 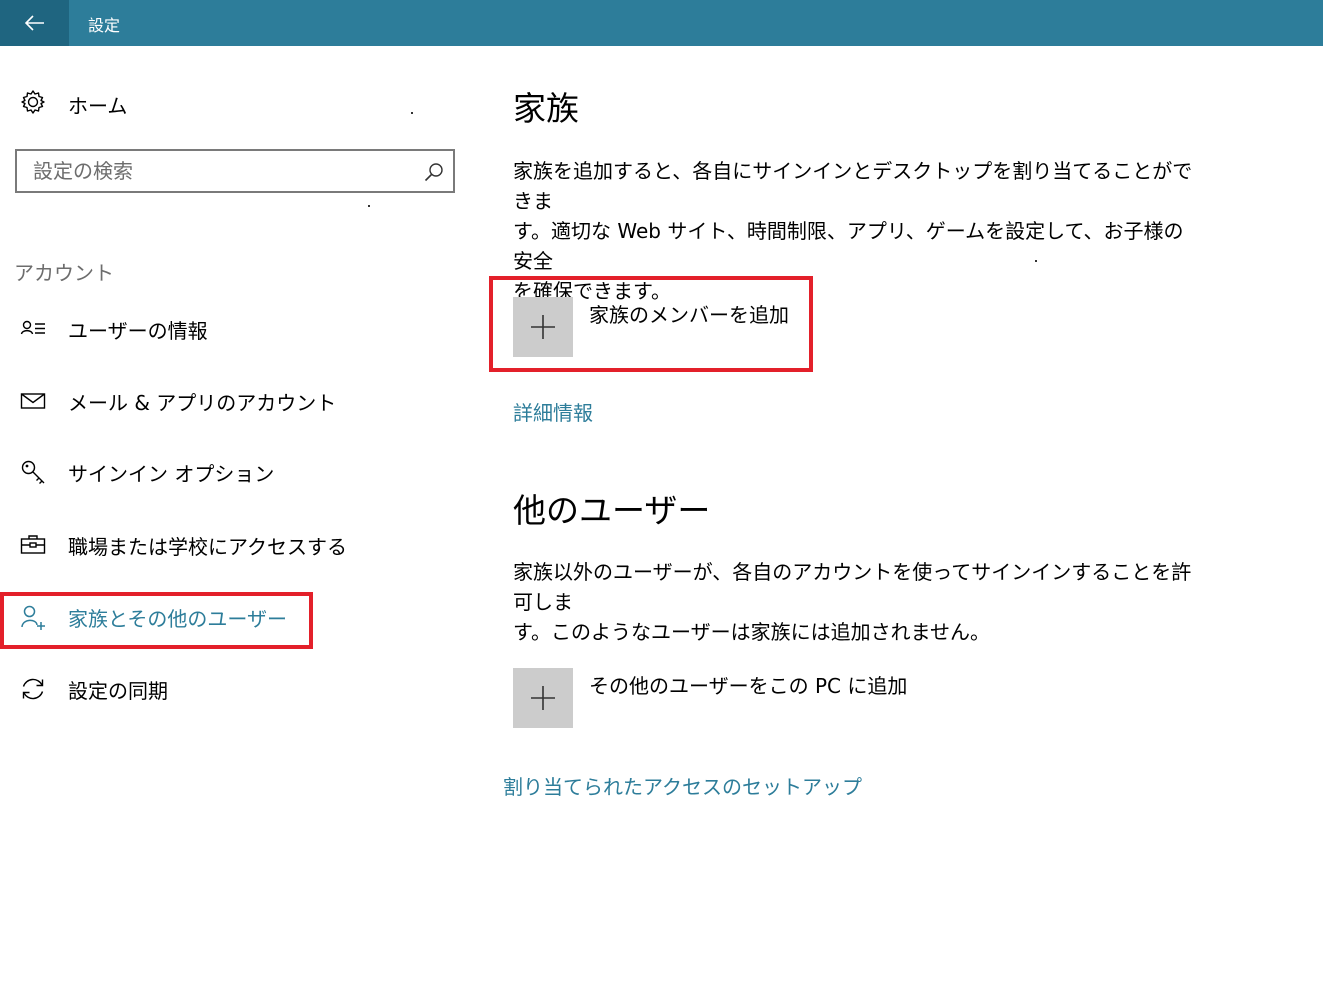 I want to click on add-user-icon, so click(x=33, y=617).